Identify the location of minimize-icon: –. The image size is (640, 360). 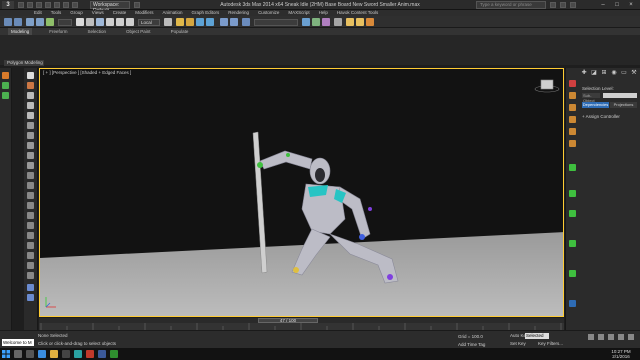
(603, 5).